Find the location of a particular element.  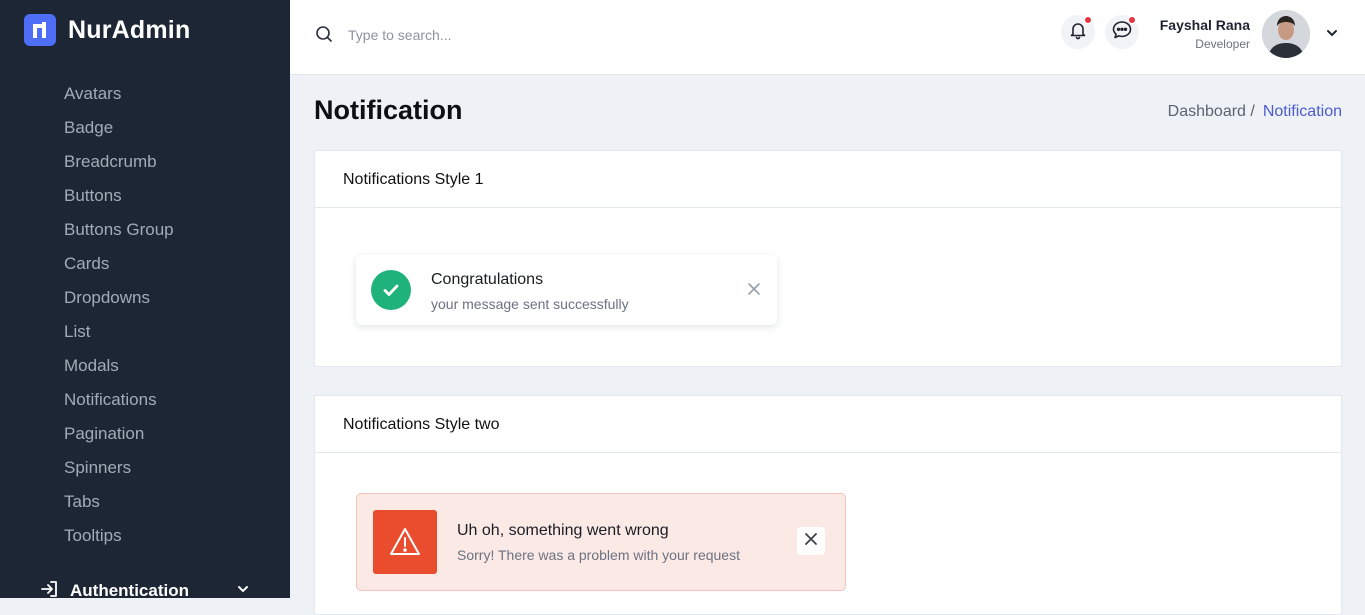

toast-title: Uh oh, something went wrong is located at coordinates (563, 530).